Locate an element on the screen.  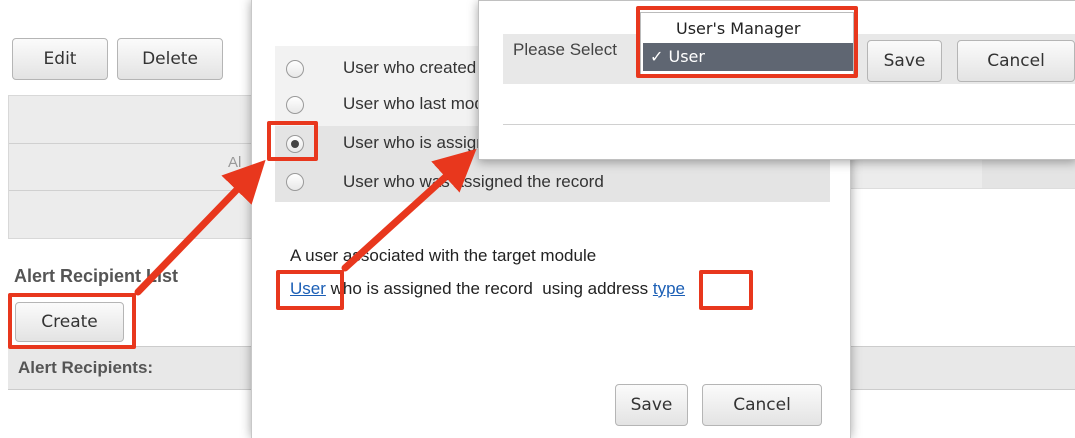
annotation-arrows is located at coordinates (305, 222).